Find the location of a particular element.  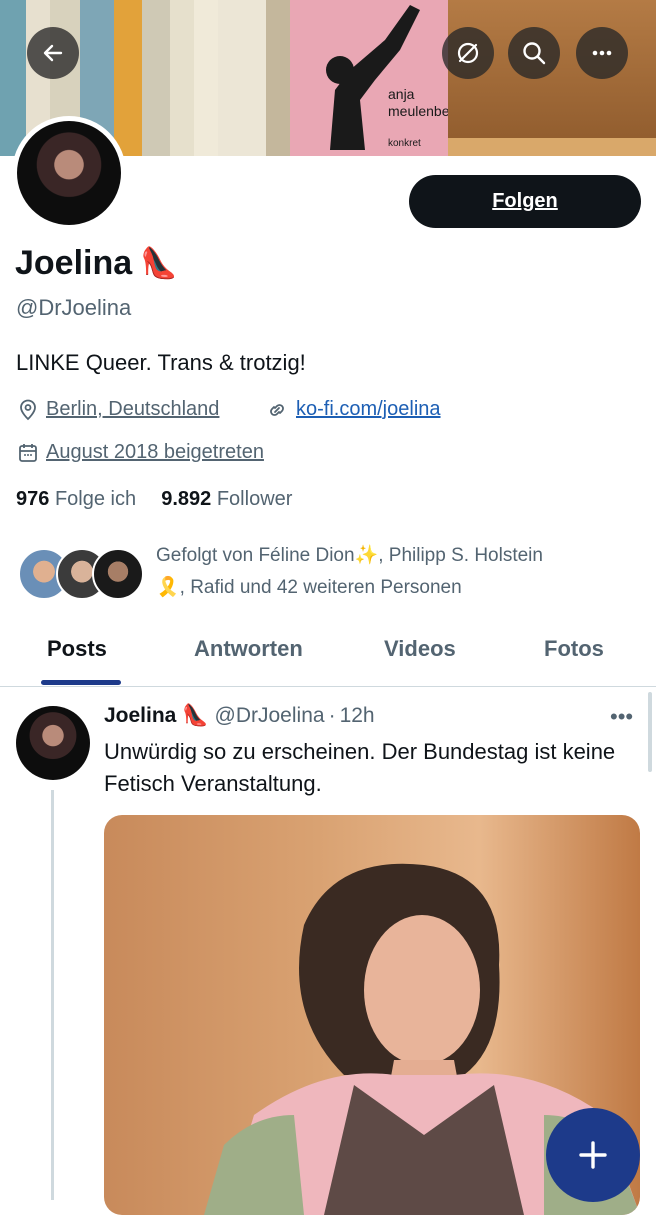

book-cover: anja meulenbelt konkret is located at coordinates (373, 78).